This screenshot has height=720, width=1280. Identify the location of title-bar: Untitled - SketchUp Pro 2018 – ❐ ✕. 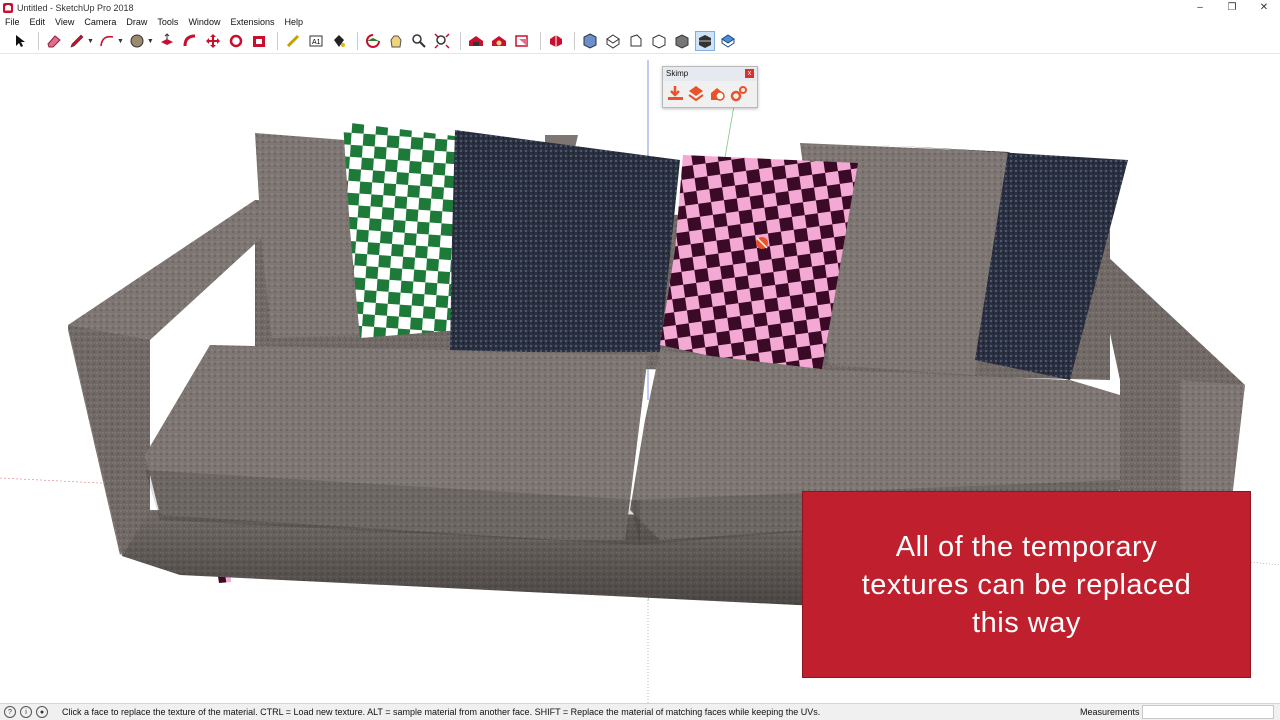
(640, 7).